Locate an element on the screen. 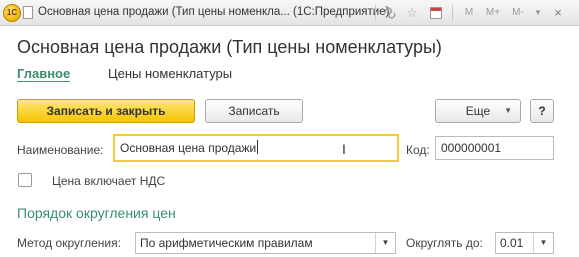 This screenshot has width=579, height=257. code-input: 000000001 is located at coordinates (494, 148).